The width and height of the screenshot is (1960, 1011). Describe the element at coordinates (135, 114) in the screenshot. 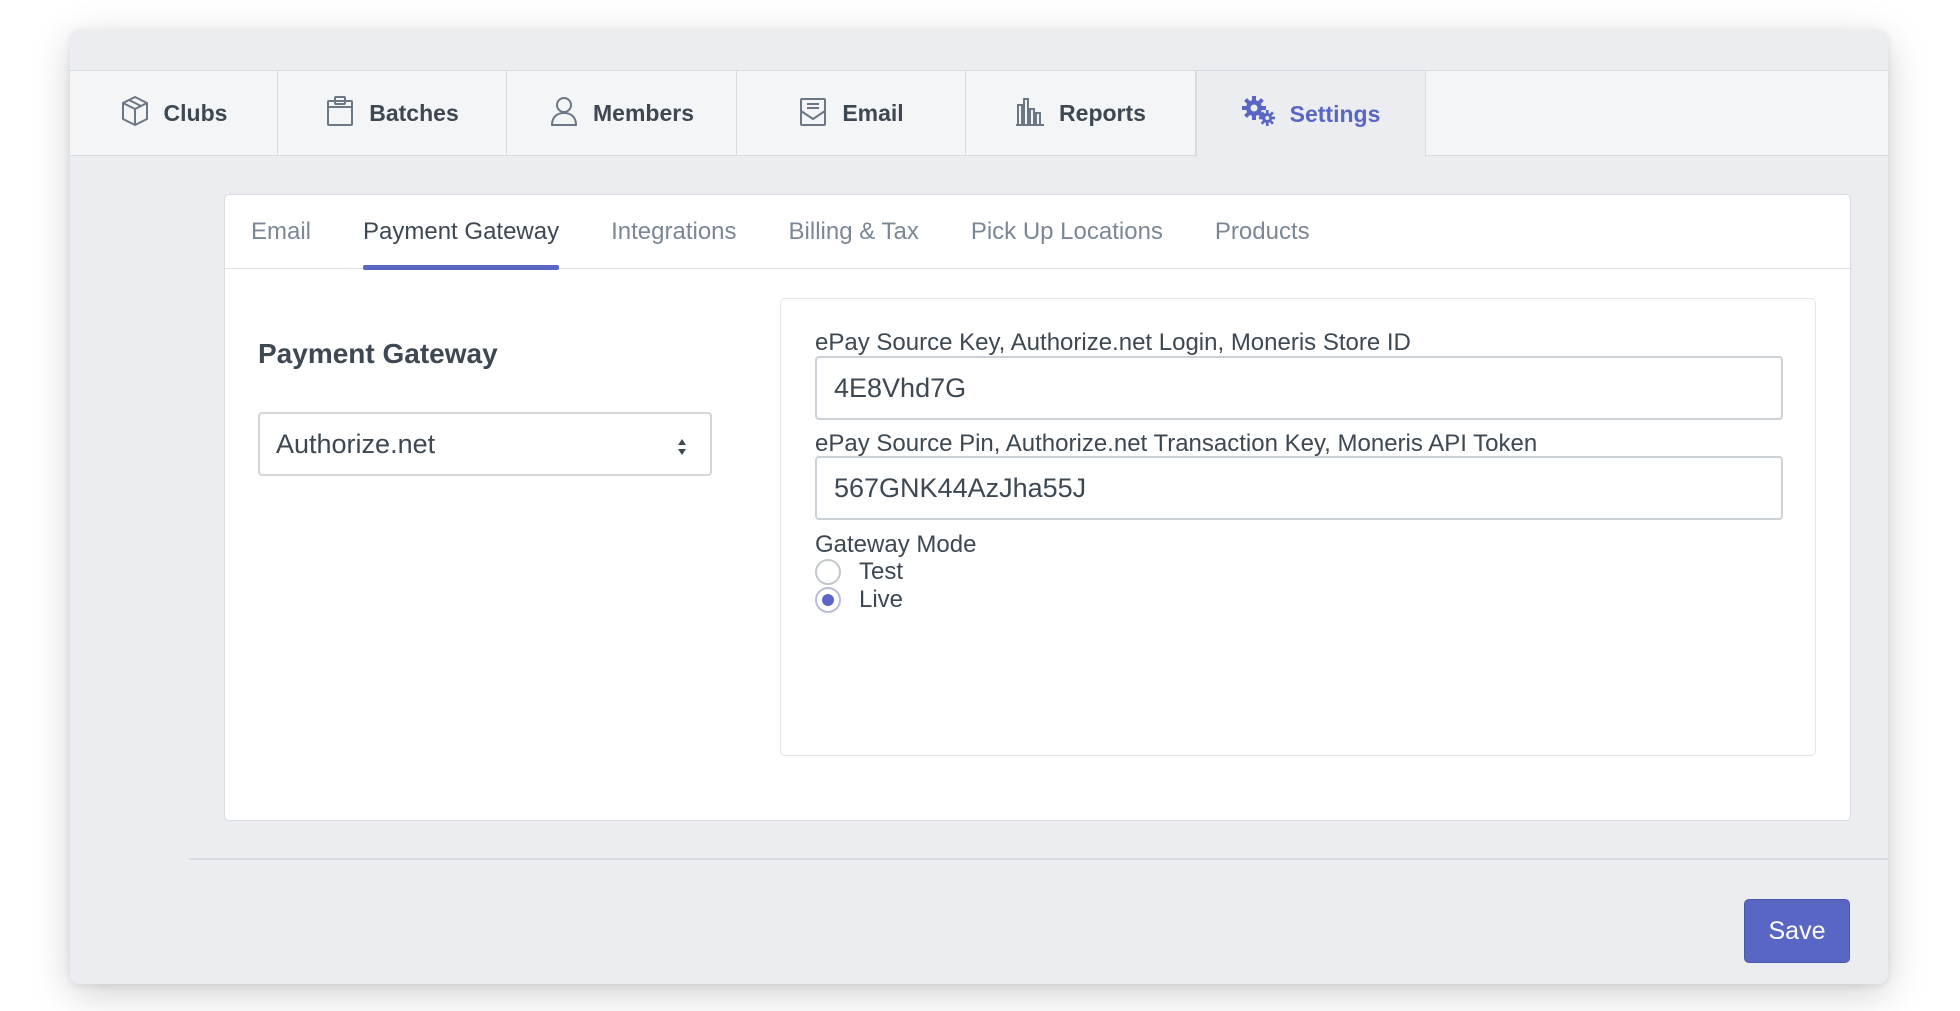

I see `cube-icon` at that location.